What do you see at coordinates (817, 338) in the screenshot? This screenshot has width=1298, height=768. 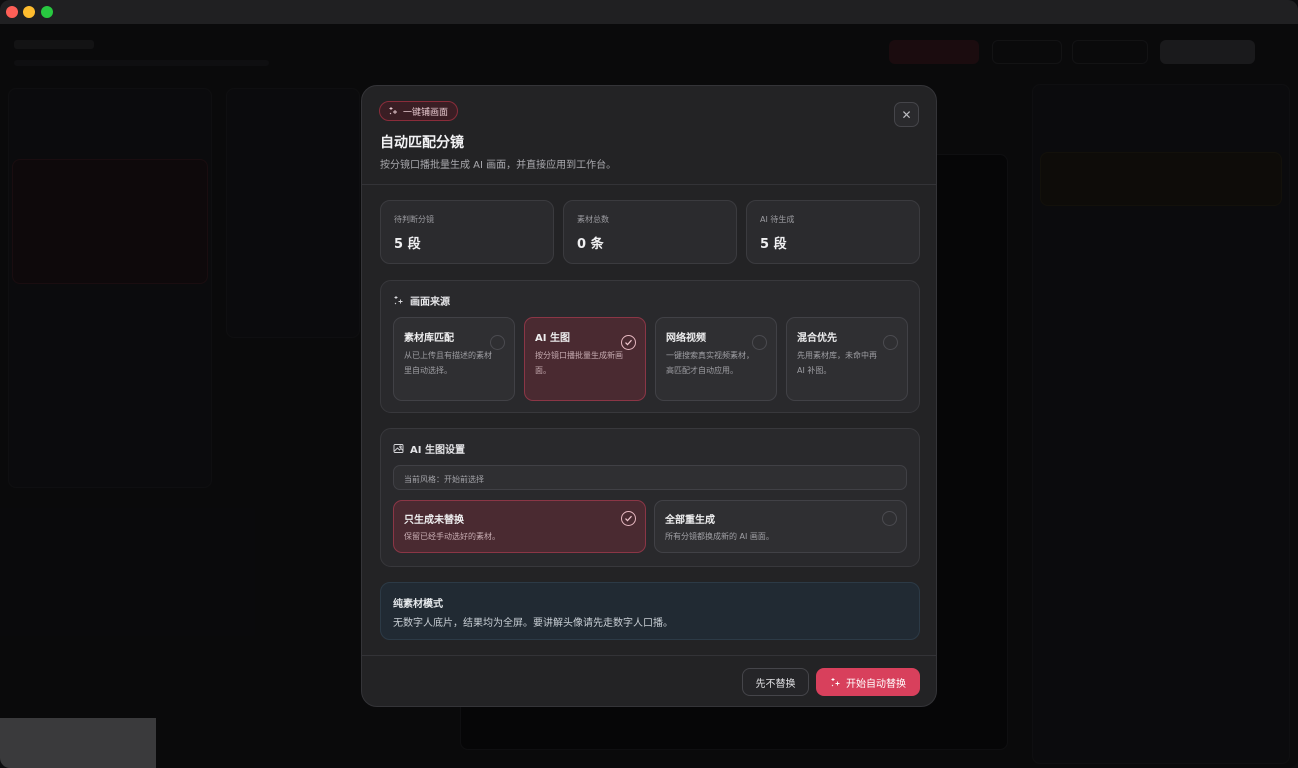 I see `option-title: 混合优先` at bounding box center [817, 338].